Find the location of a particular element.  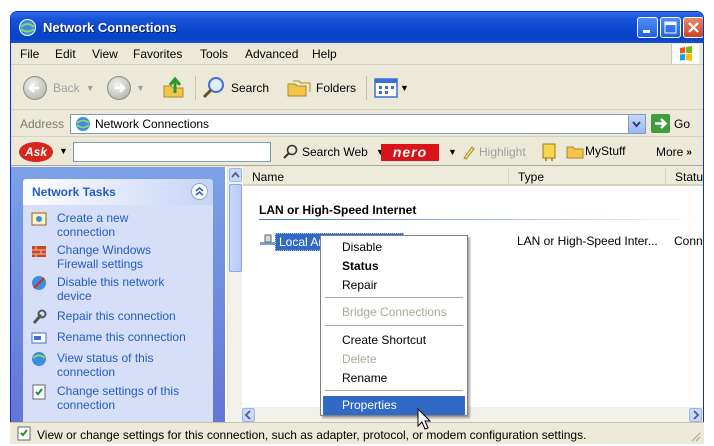

nero-logo: nero is located at coordinates (410, 152).